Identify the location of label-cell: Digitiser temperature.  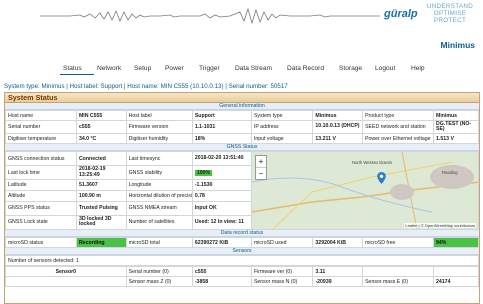
(41, 138).